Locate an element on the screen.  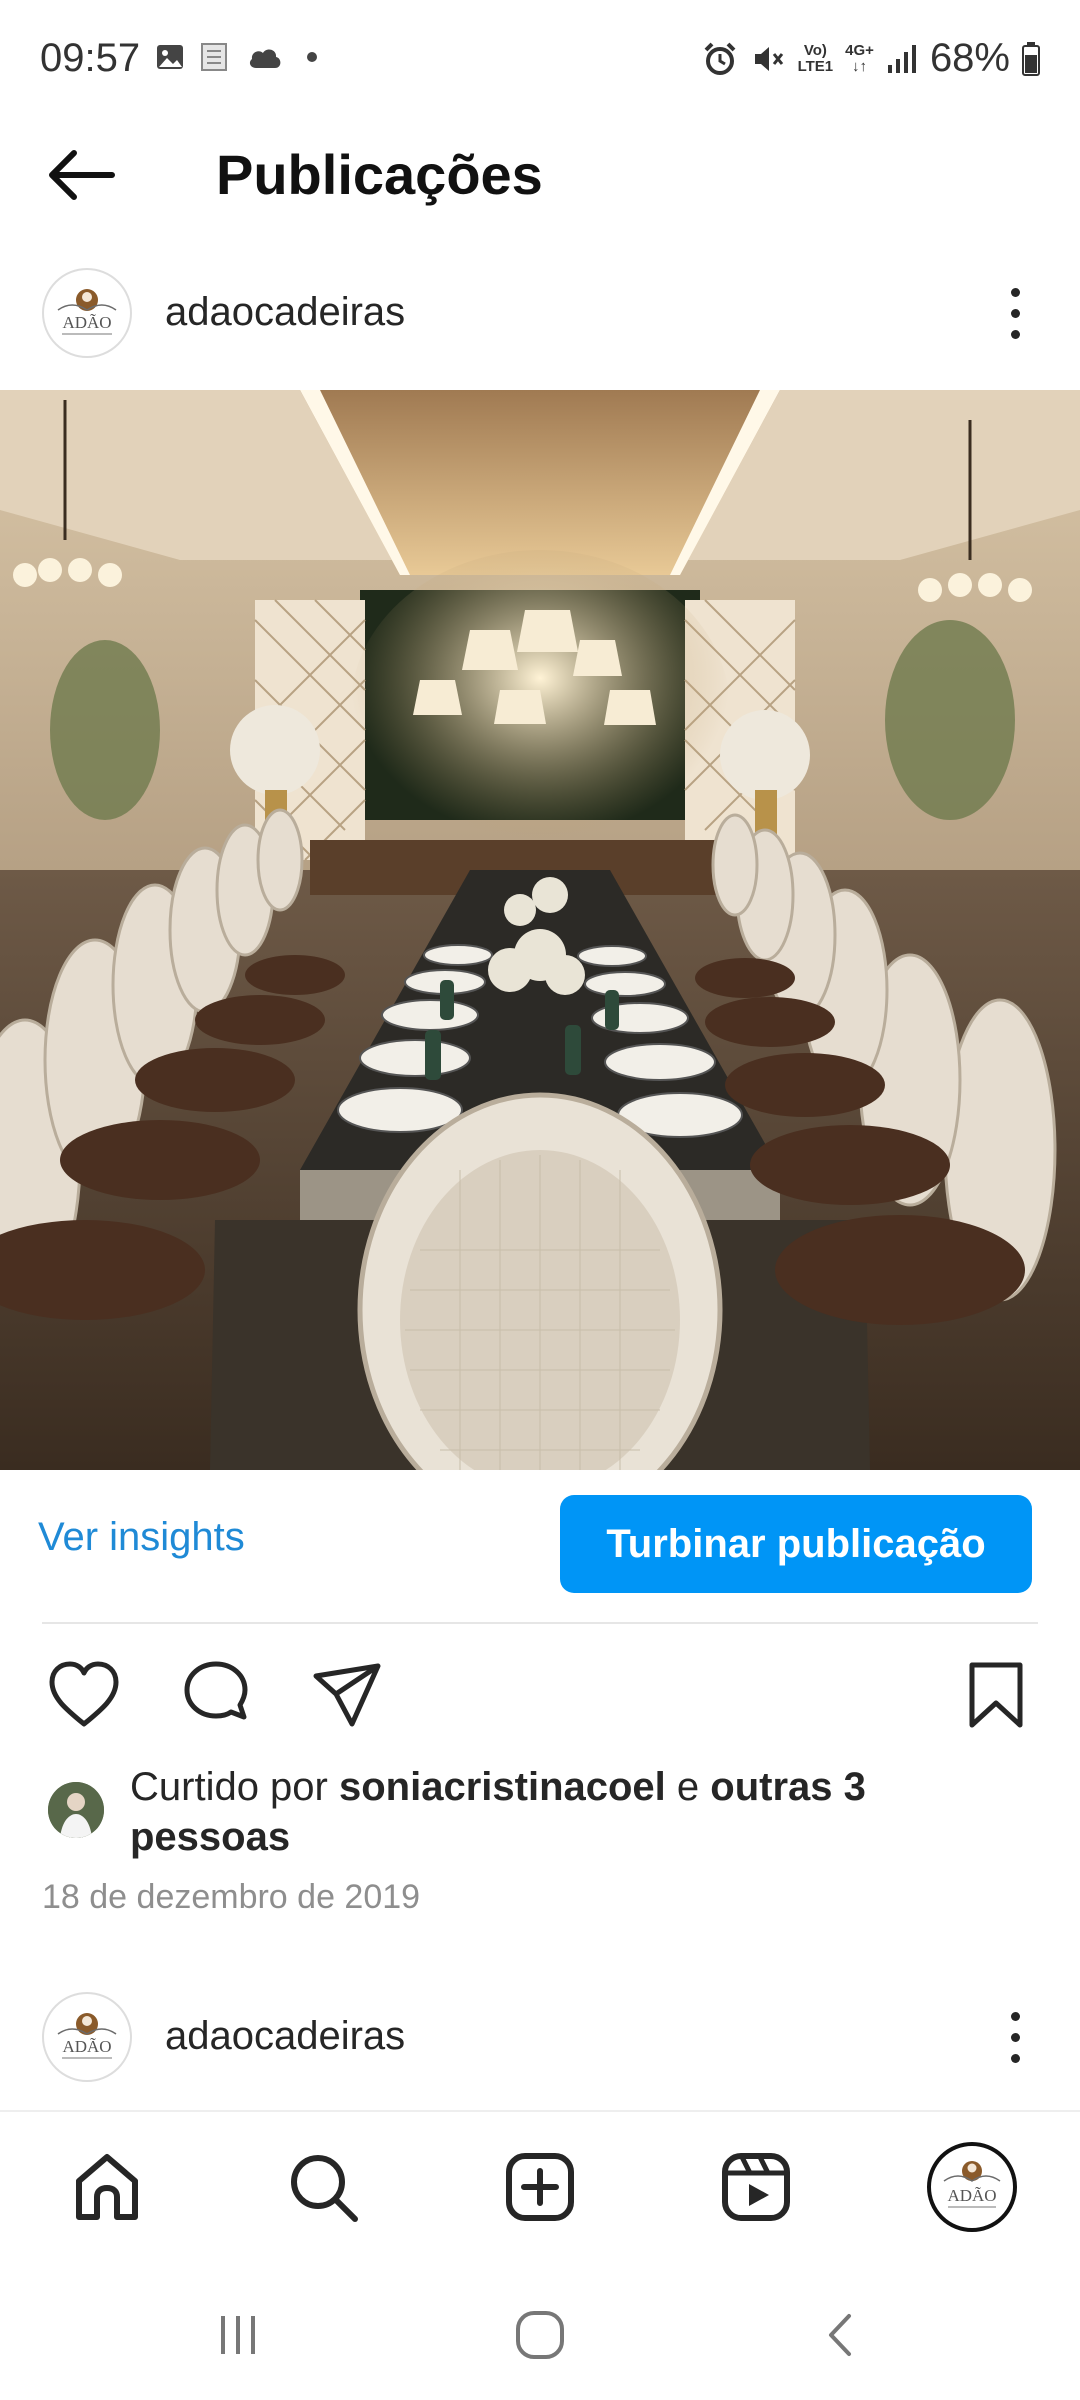
system-navigation-bar is located at coordinates (540, 2330).